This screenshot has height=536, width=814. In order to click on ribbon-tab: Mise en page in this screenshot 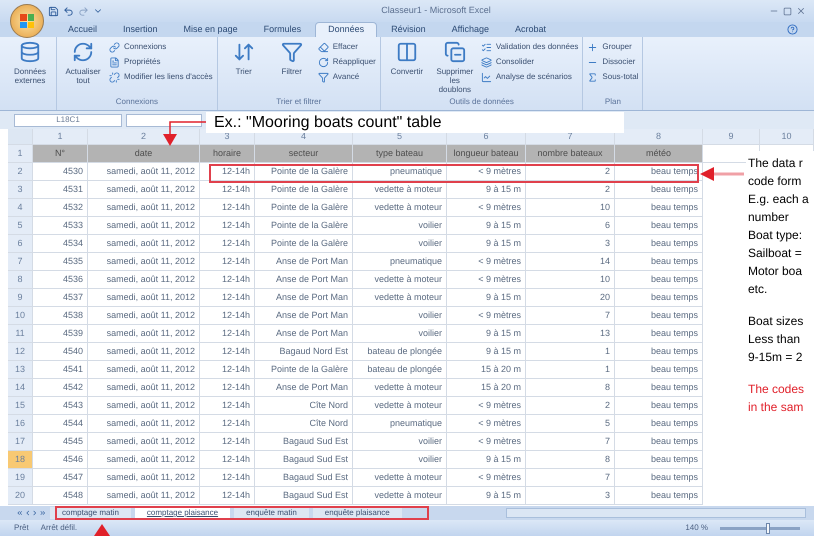, I will do `click(211, 29)`.